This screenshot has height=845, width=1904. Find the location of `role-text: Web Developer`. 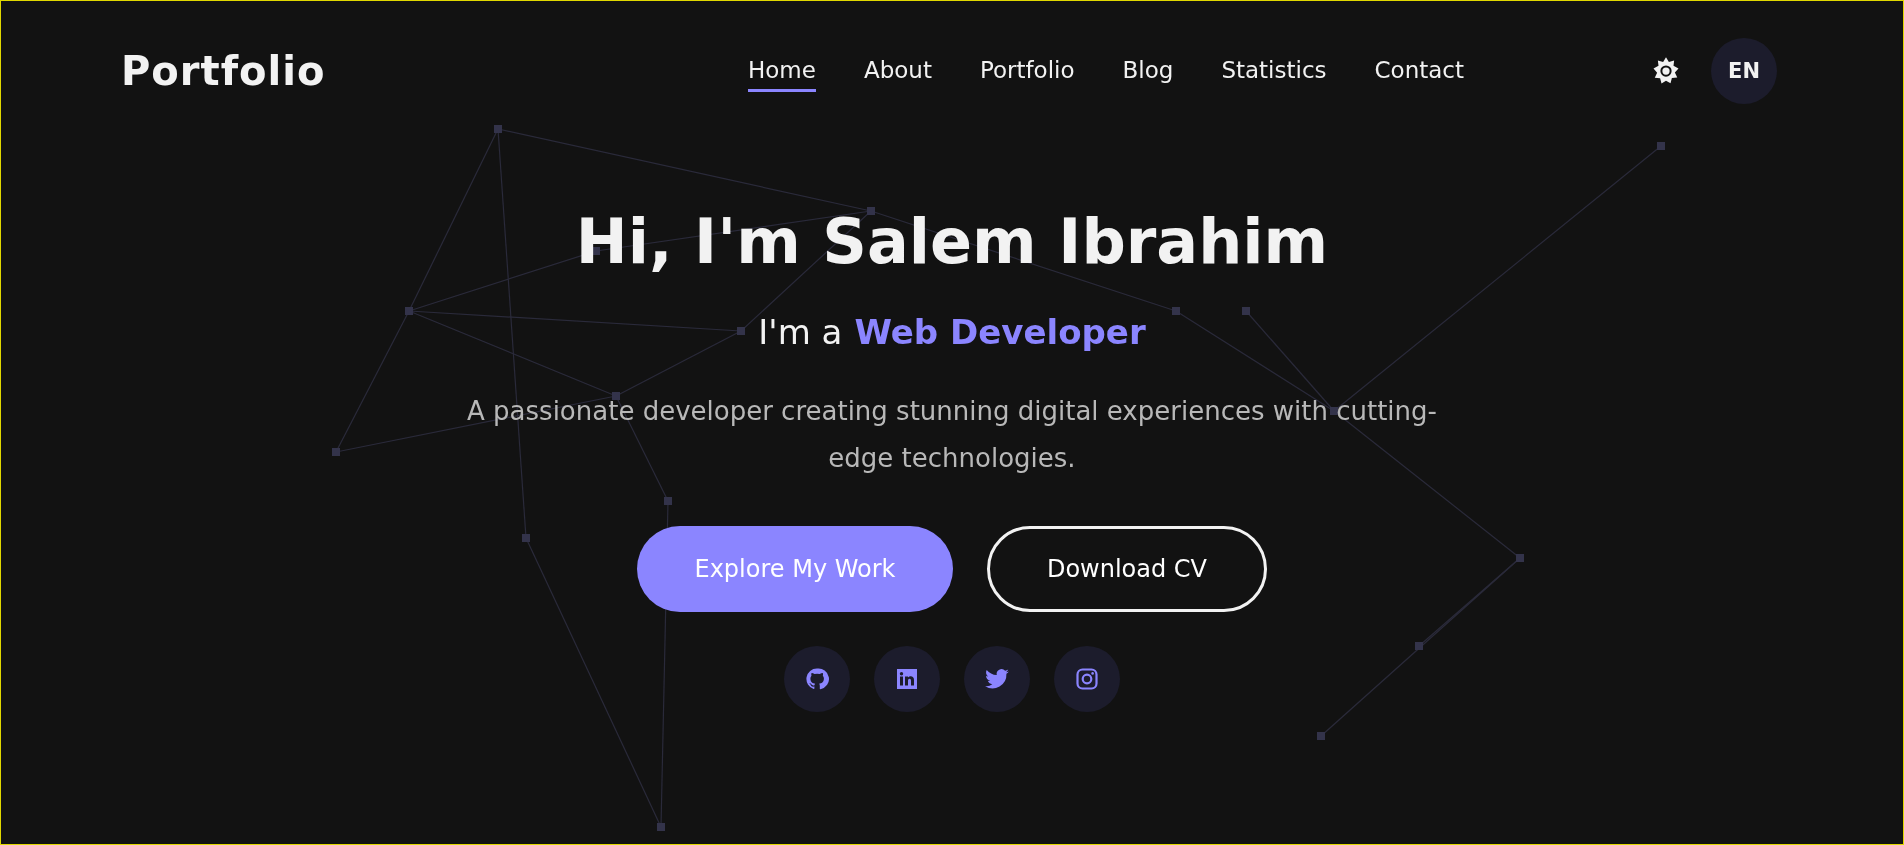

role-text: Web Developer is located at coordinates (1000, 332).